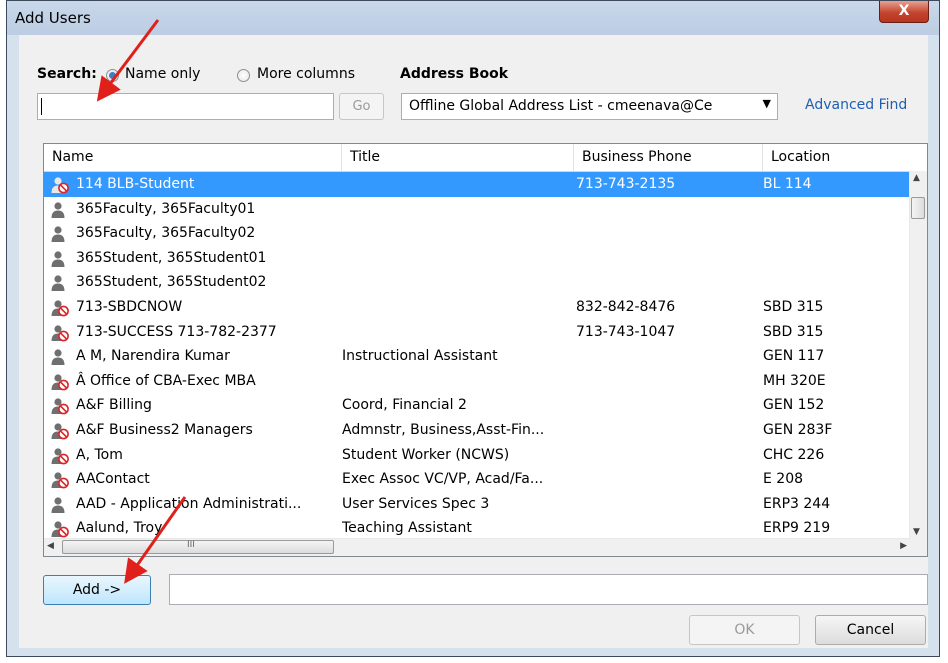 Image resolution: width=948 pixels, height=663 pixels. What do you see at coordinates (171, 282) in the screenshot?
I see `cell-name: 365Student, 365Student02` at bounding box center [171, 282].